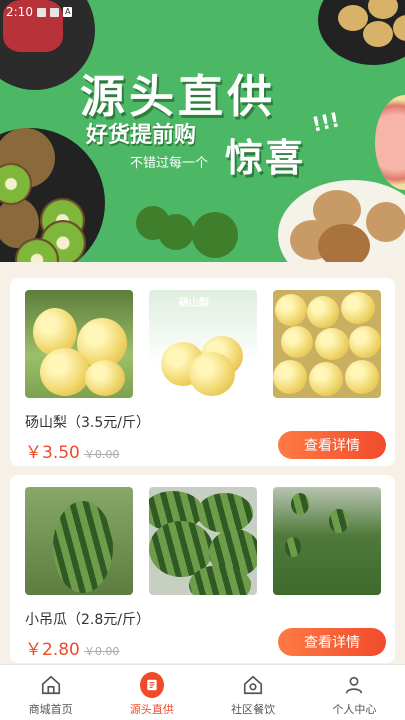 The image size is (405, 720). Describe the element at coordinates (203, 344) in the screenshot. I see `product-image: 砀山梨` at that location.